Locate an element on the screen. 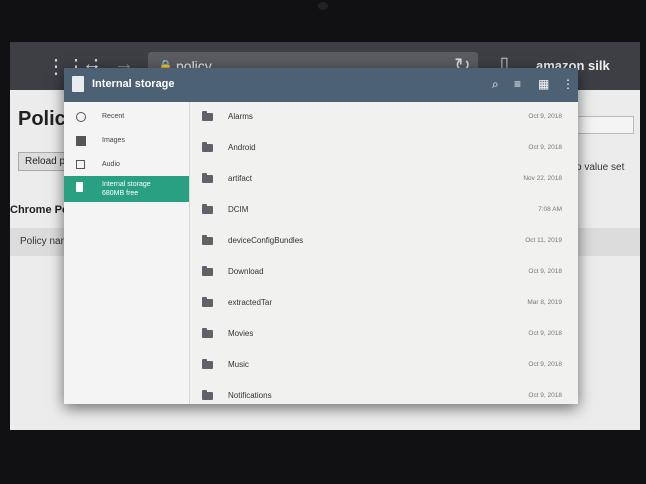  sort-icon: ≡ is located at coordinates (517, 84).